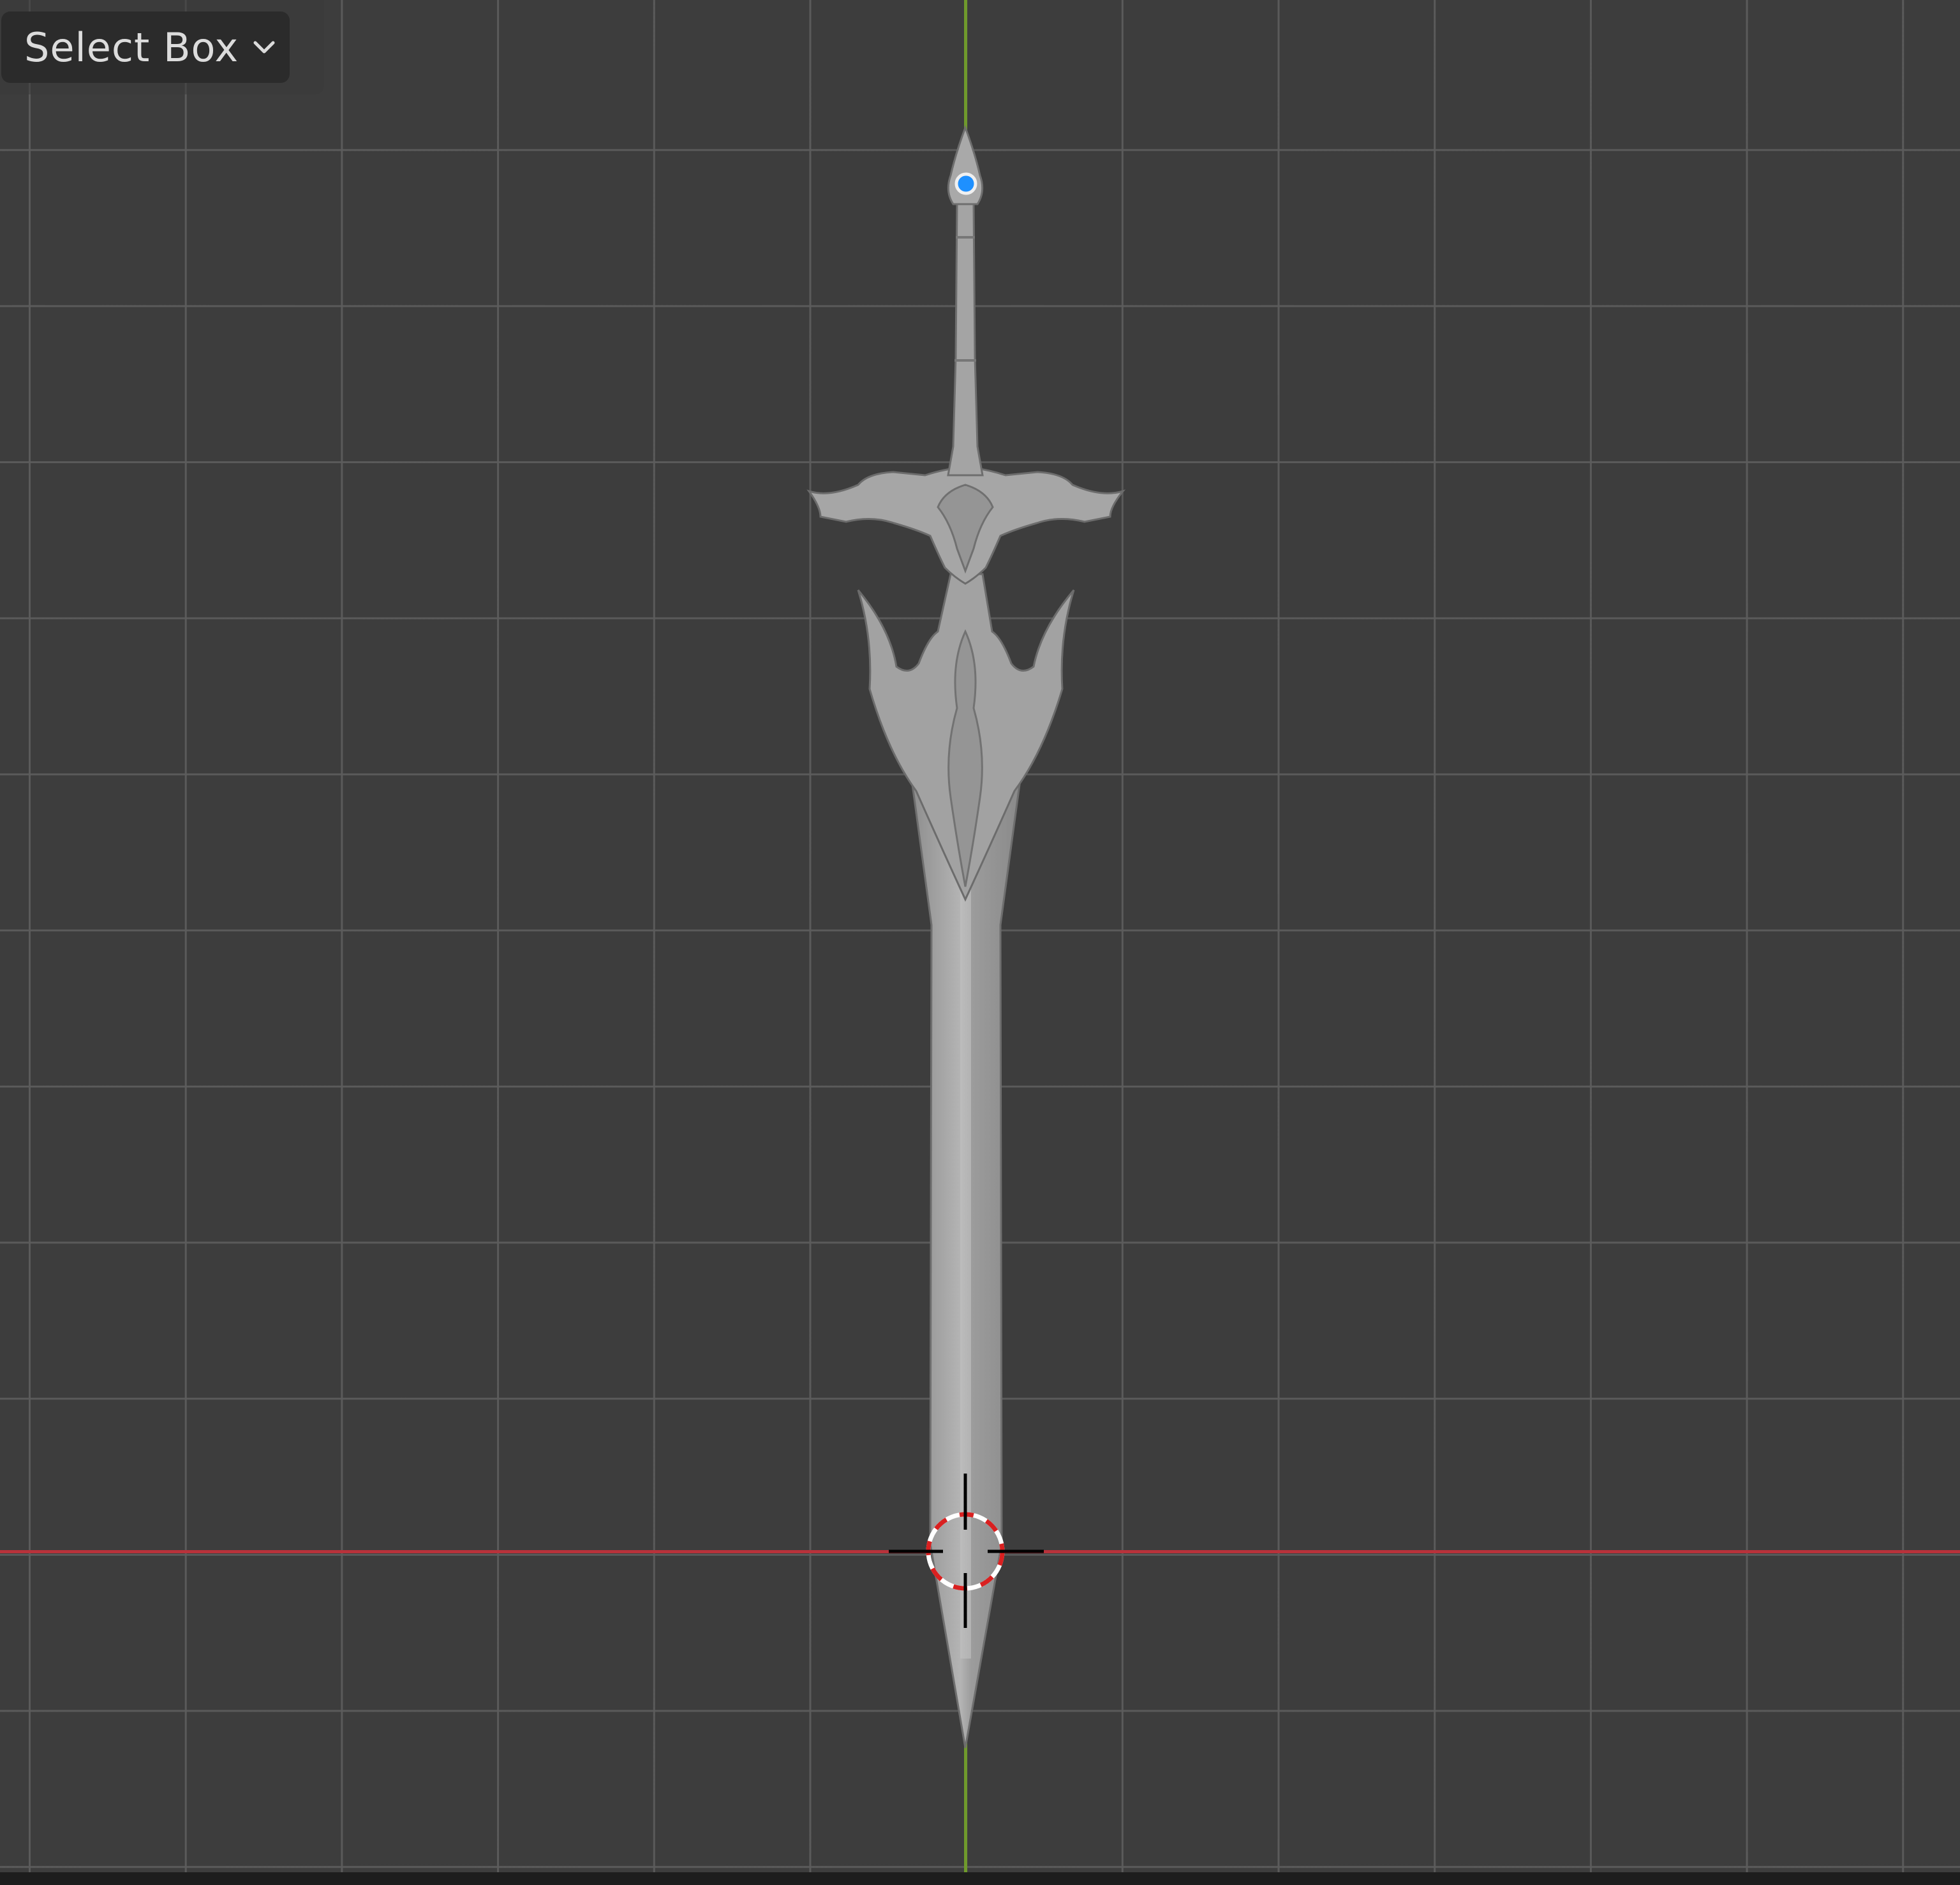 This screenshot has width=1960, height=1885. What do you see at coordinates (965, 183) in the screenshot?
I see `pommel-gem` at bounding box center [965, 183].